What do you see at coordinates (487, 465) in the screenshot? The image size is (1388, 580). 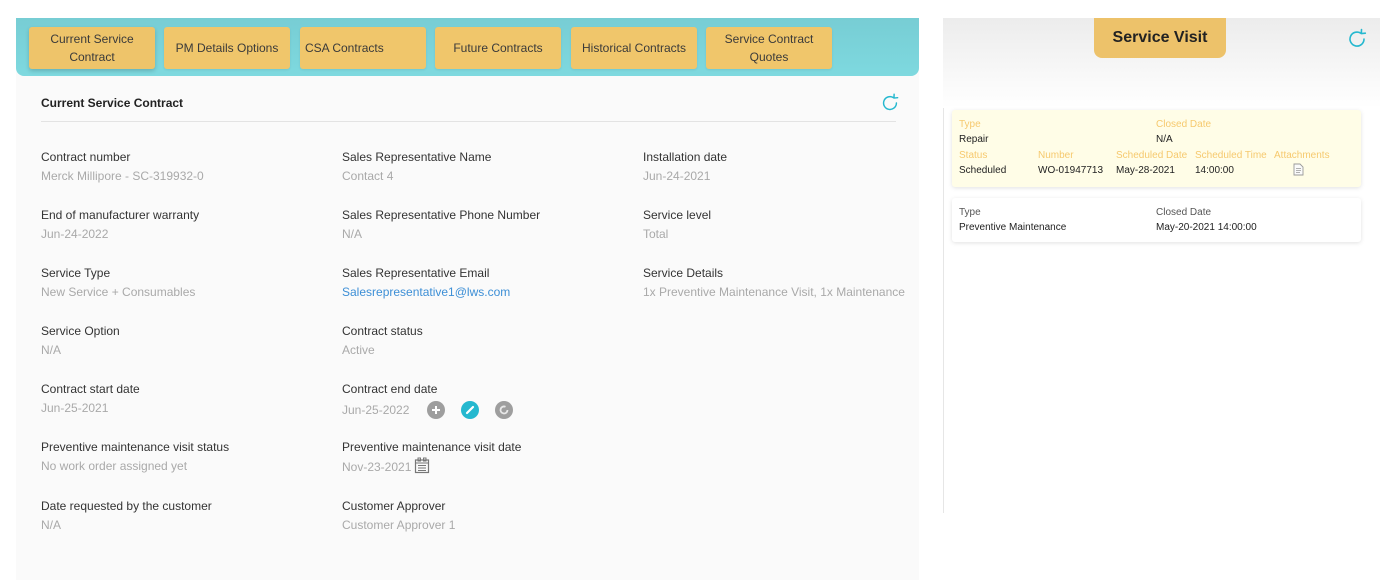 I see `field-value-row: Nov-23-2021` at bounding box center [487, 465].